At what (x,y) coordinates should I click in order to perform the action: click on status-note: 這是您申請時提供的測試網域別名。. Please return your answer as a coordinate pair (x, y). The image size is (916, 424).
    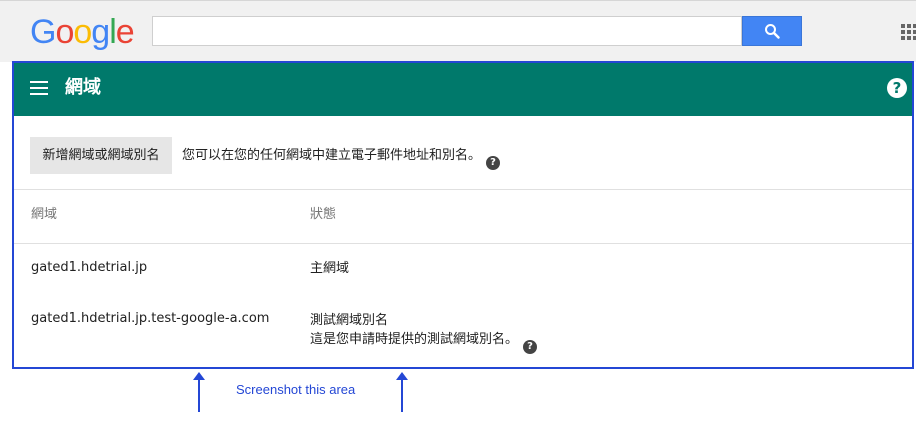
    Looking at the image, I should click on (414, 339).